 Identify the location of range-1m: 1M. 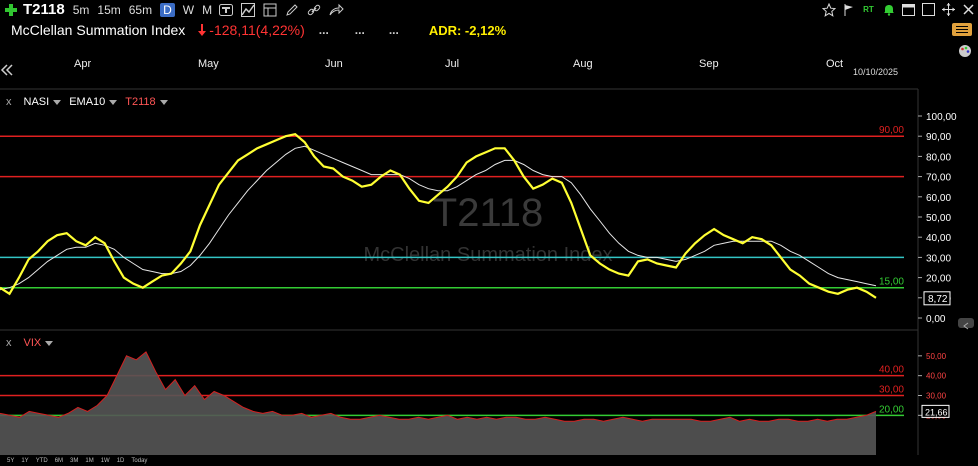
(89, 461).